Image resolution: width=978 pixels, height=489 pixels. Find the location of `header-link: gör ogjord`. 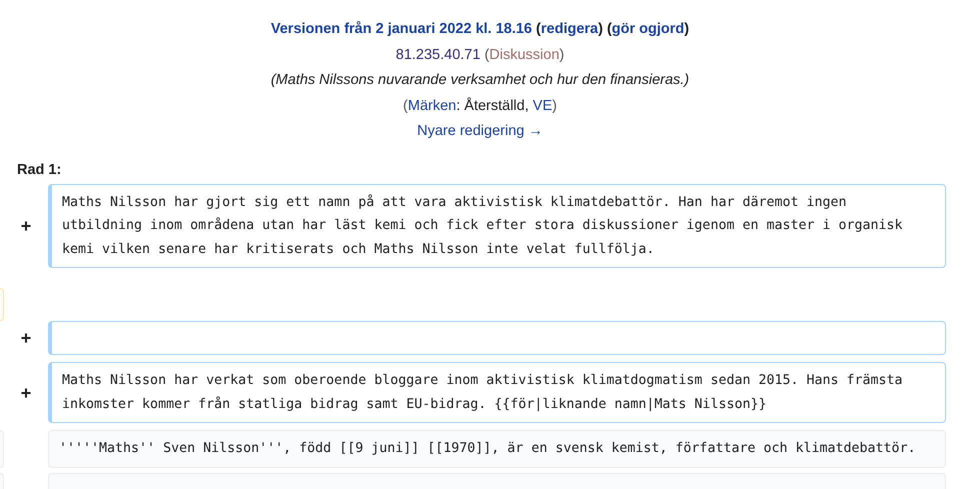

header-link: gör ogjord is located at coordinates (648, 29).